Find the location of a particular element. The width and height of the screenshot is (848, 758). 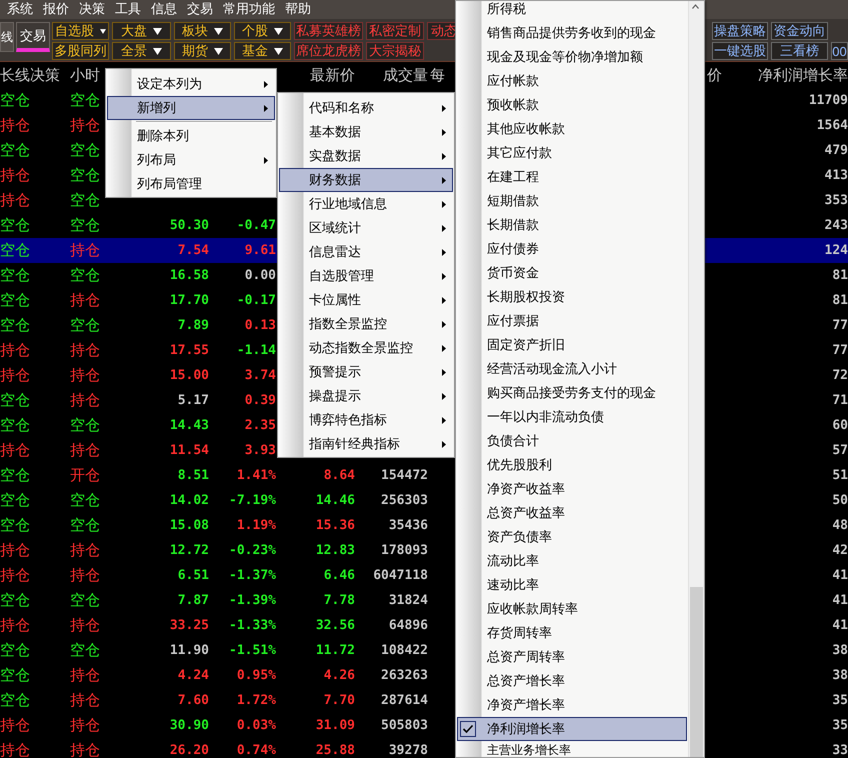

table-cell-text: 1.19% is located at coordinates (256, 525).